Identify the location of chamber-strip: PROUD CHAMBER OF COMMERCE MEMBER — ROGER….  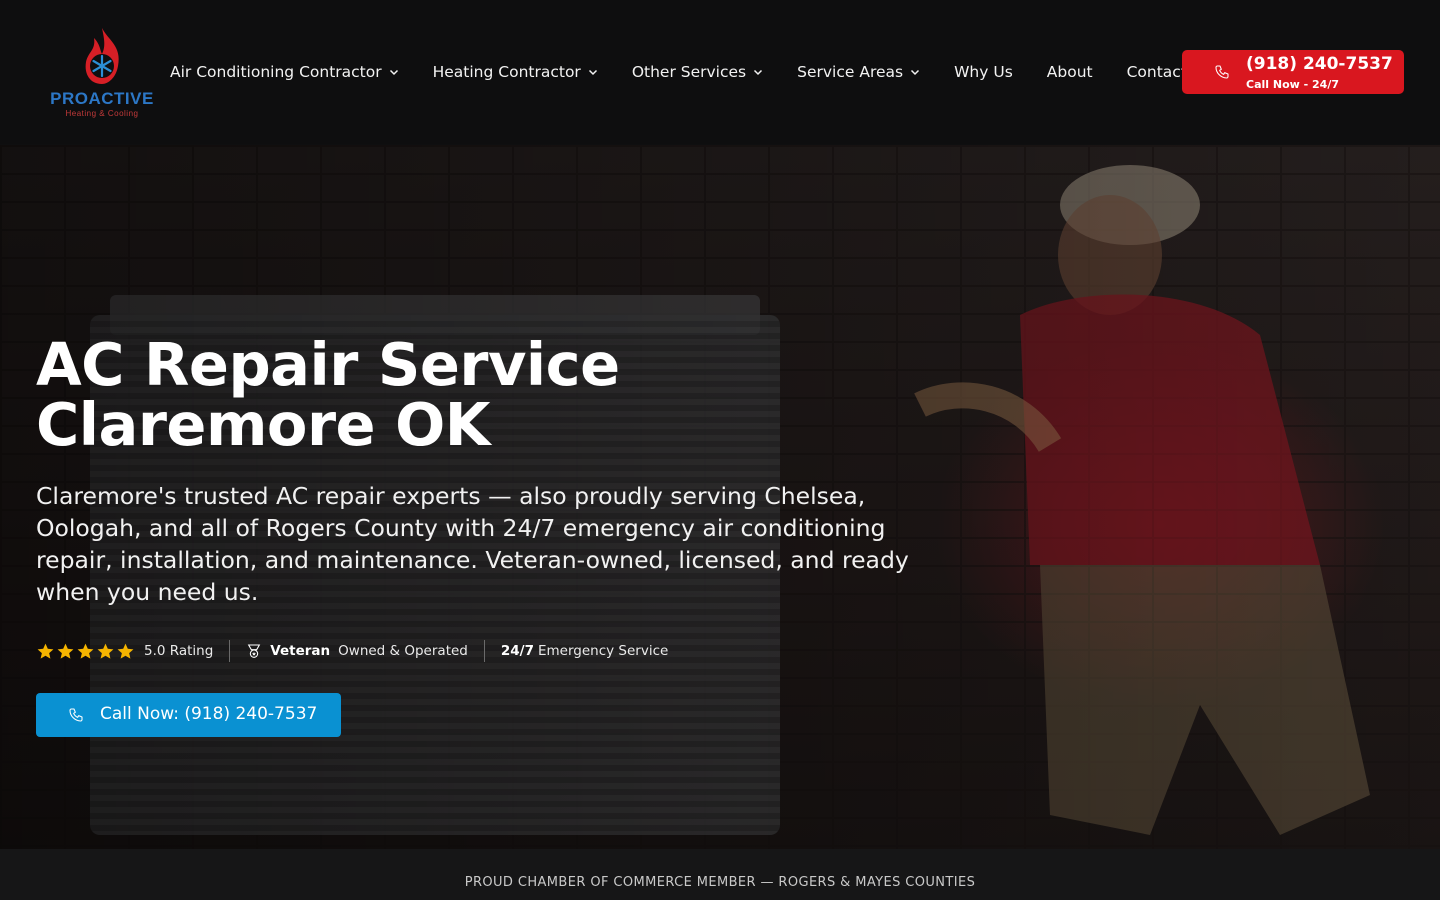
(720, 874).